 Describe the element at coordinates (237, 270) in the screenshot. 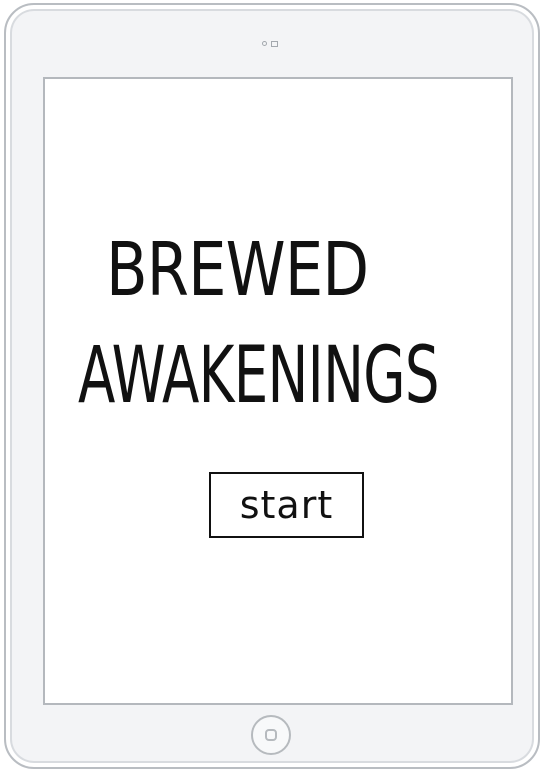

I see `app-title-line-1: BREWED` at that location.